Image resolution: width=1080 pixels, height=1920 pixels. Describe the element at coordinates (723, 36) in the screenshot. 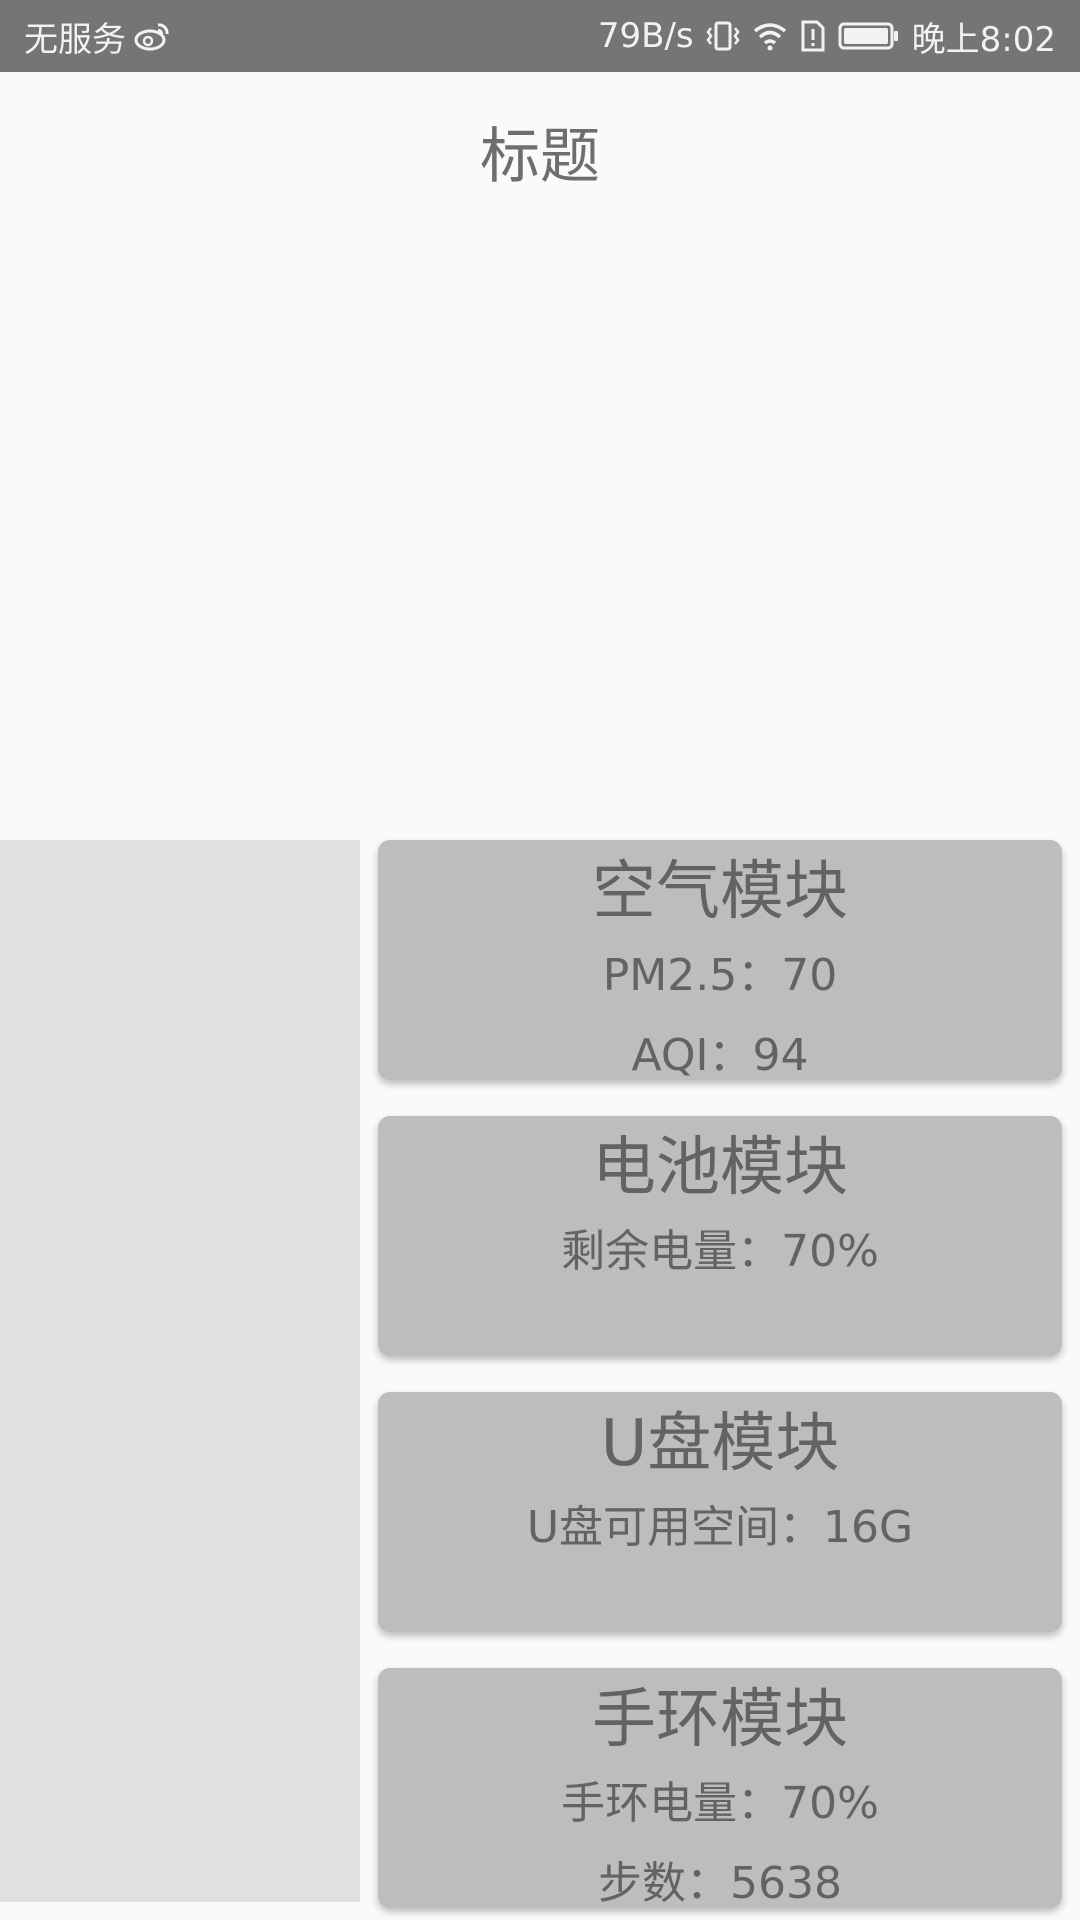

I see `vibrate-icon` at that location.